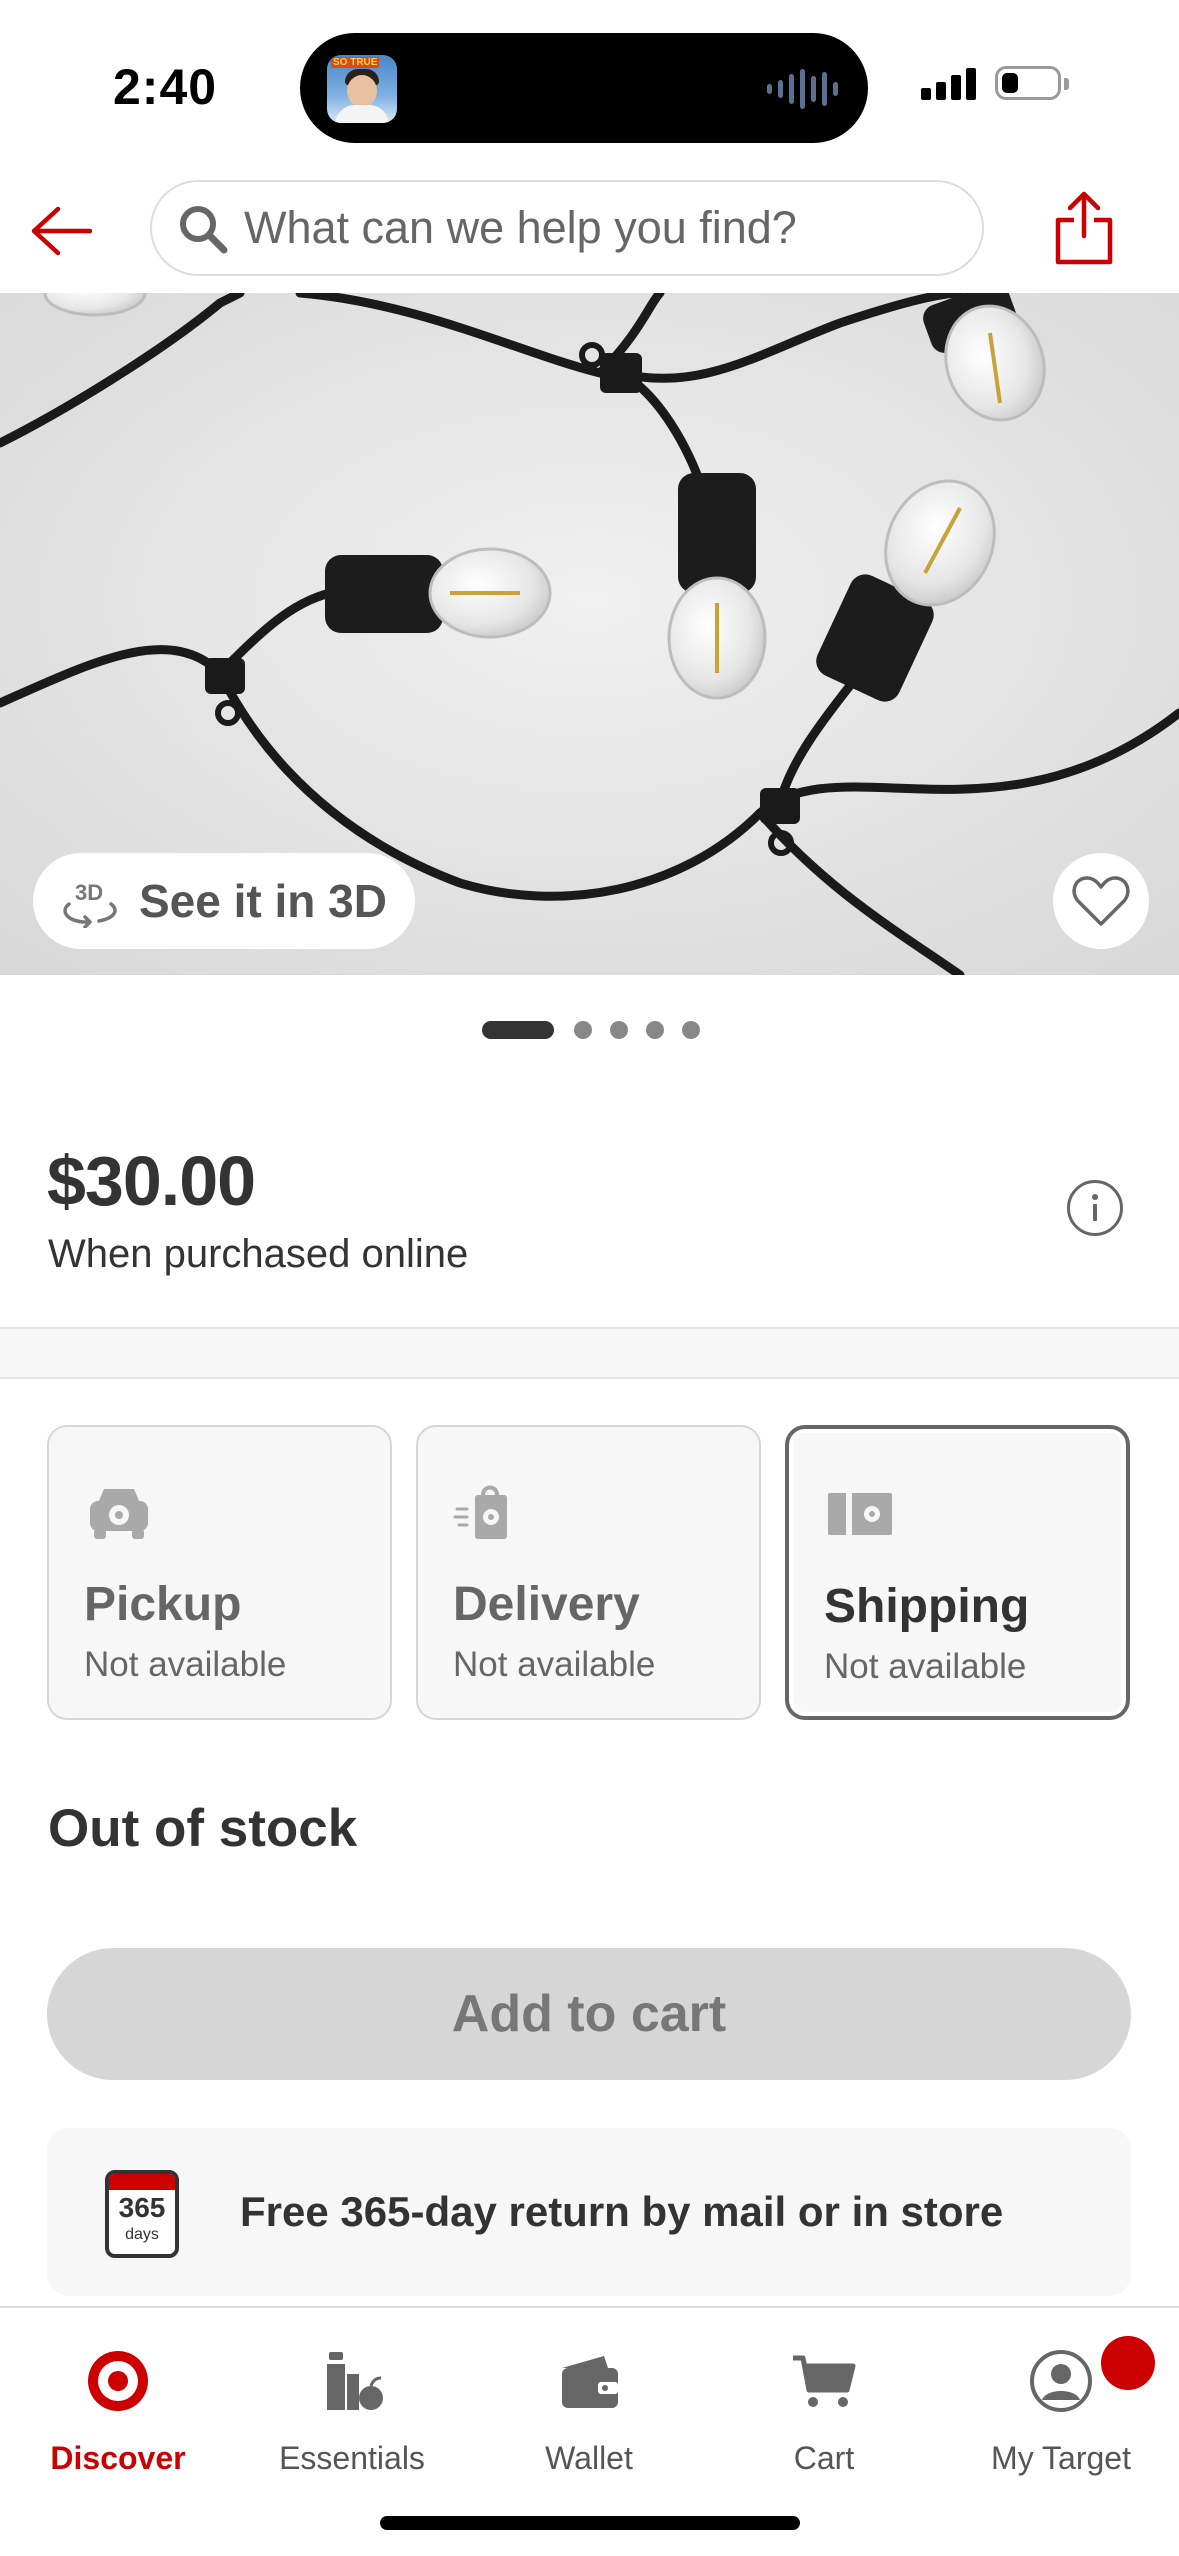 Image resolution: width=1179 pixels, height=2556 pixels. What do you see at coordinates (824, 2458) in the screenshot?
I see `tab-cart-label: Cart` at bounding box center [824, 2458].